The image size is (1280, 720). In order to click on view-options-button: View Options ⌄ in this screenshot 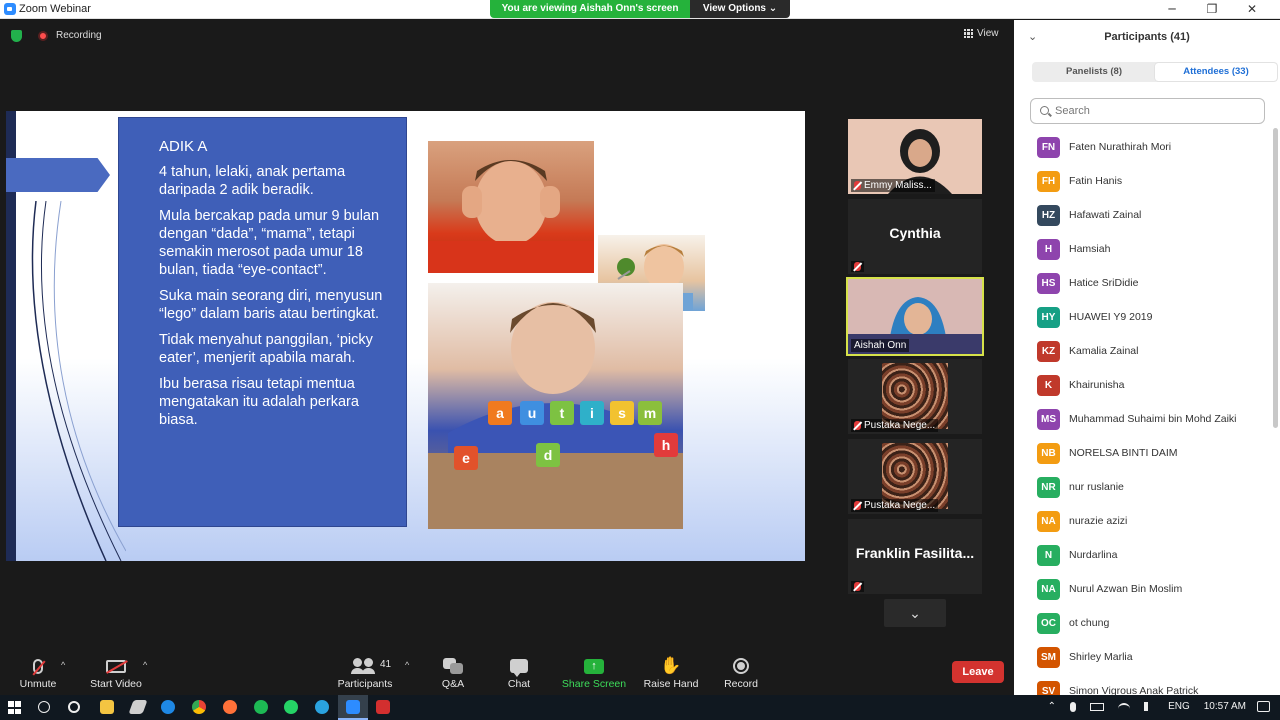, I will do `click(740, 9)`.